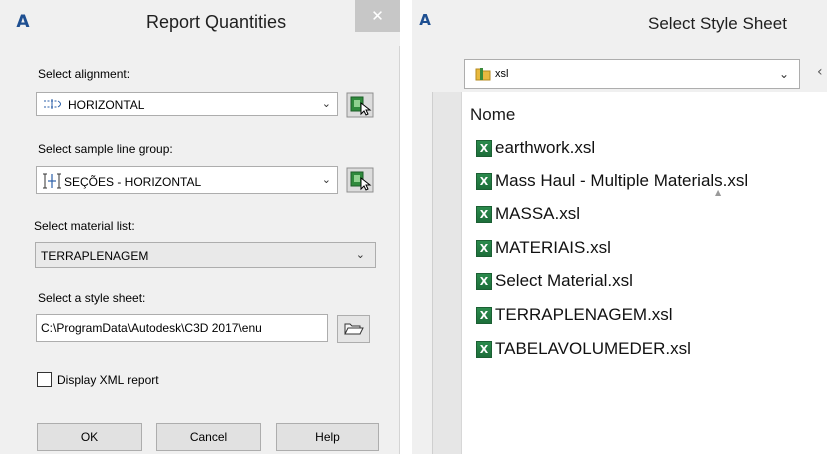 The image size is (827, 454). What do you see at coordinates (492, 115) in the screenshot?
I see `name-column-header: Nome` at bounding box center [492, 115].